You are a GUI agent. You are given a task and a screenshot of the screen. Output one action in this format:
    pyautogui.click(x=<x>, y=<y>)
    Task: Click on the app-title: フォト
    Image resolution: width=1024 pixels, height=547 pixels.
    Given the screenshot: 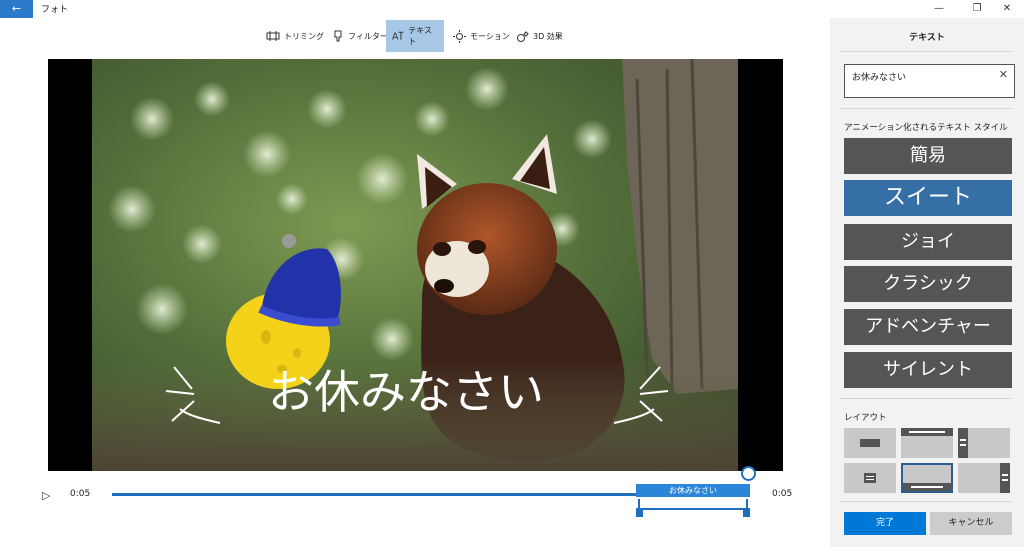 What is the action you would take?
    pyautogui.click(x=55, y=10)
    